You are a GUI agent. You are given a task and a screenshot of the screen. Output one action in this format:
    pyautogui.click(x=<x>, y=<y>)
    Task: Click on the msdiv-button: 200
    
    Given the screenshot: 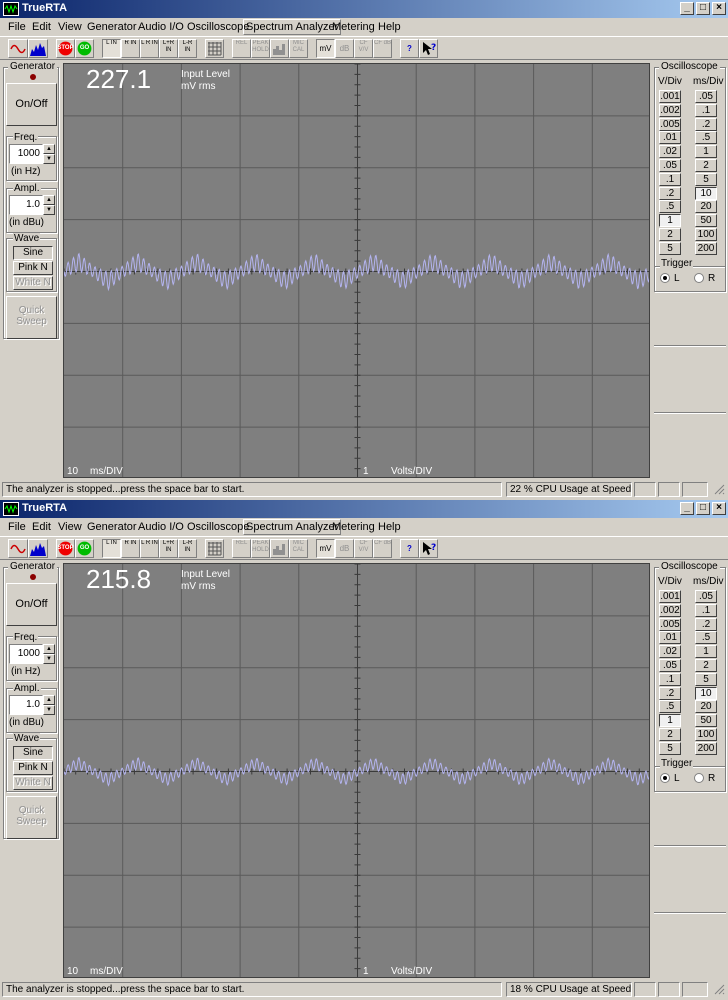 What is the action you would take?
    pyautogui.click(x=706, y=748)
    